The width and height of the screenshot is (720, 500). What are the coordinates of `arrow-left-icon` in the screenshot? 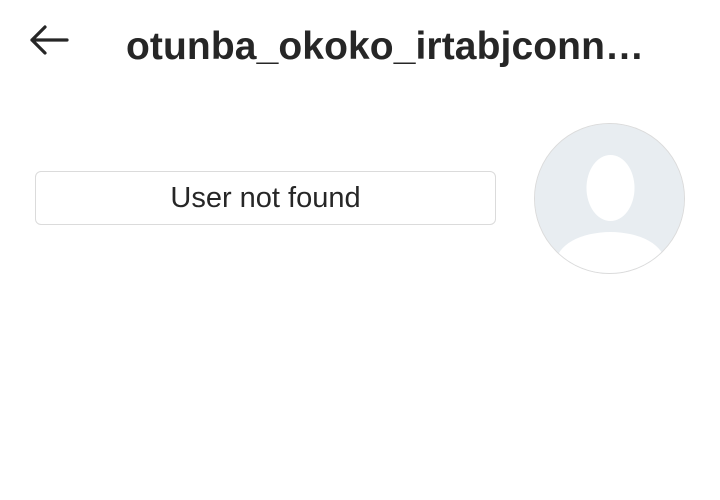 It's located at (49, 40).